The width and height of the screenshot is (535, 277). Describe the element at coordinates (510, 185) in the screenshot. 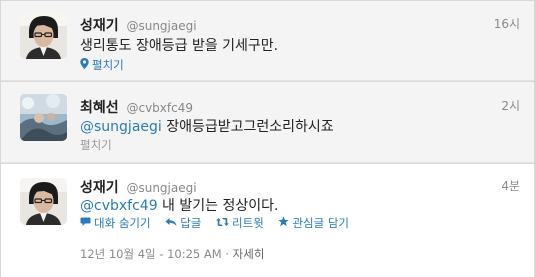

I see `tweet-time: 4분` at that location.